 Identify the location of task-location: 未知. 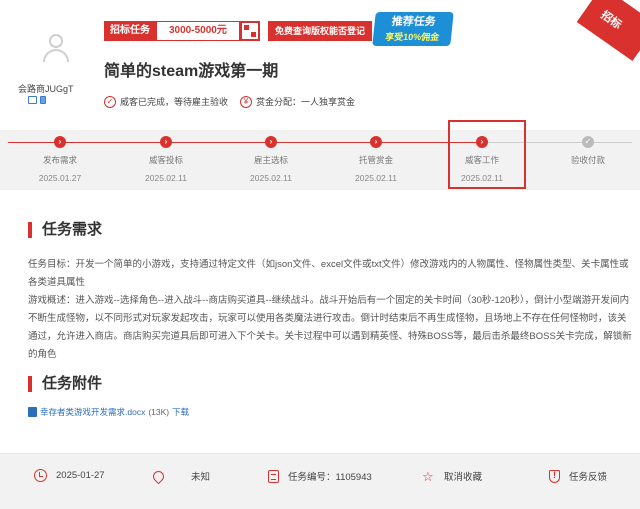
(180, 476).